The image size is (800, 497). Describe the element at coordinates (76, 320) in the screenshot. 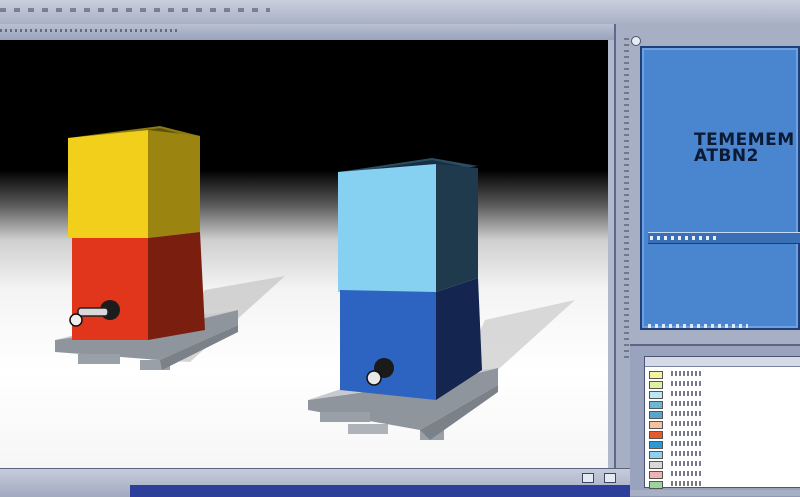

I see `left-tank-valve-knob` at that location.